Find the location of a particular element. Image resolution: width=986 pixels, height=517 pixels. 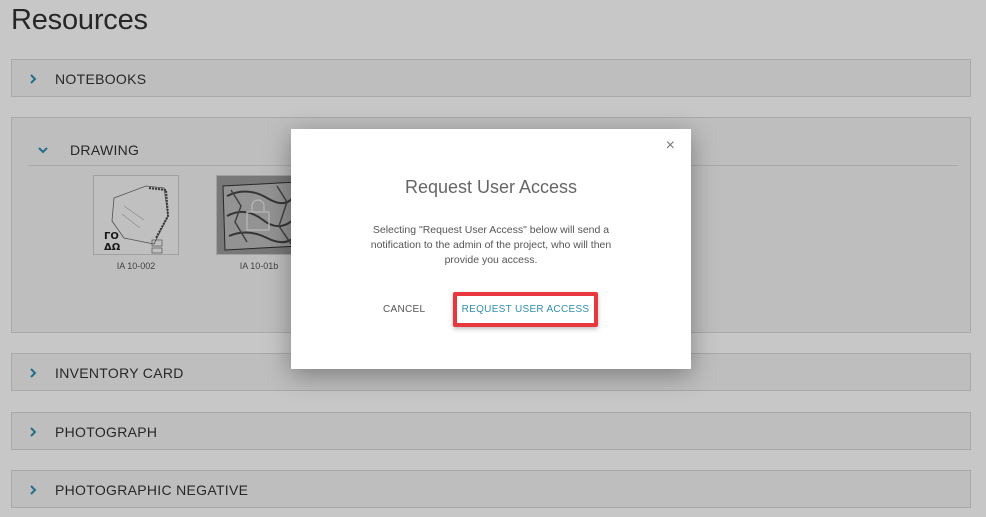

request-user-access-highlight: REQUEST USER ACCESS is located at coordinates (525, 309).